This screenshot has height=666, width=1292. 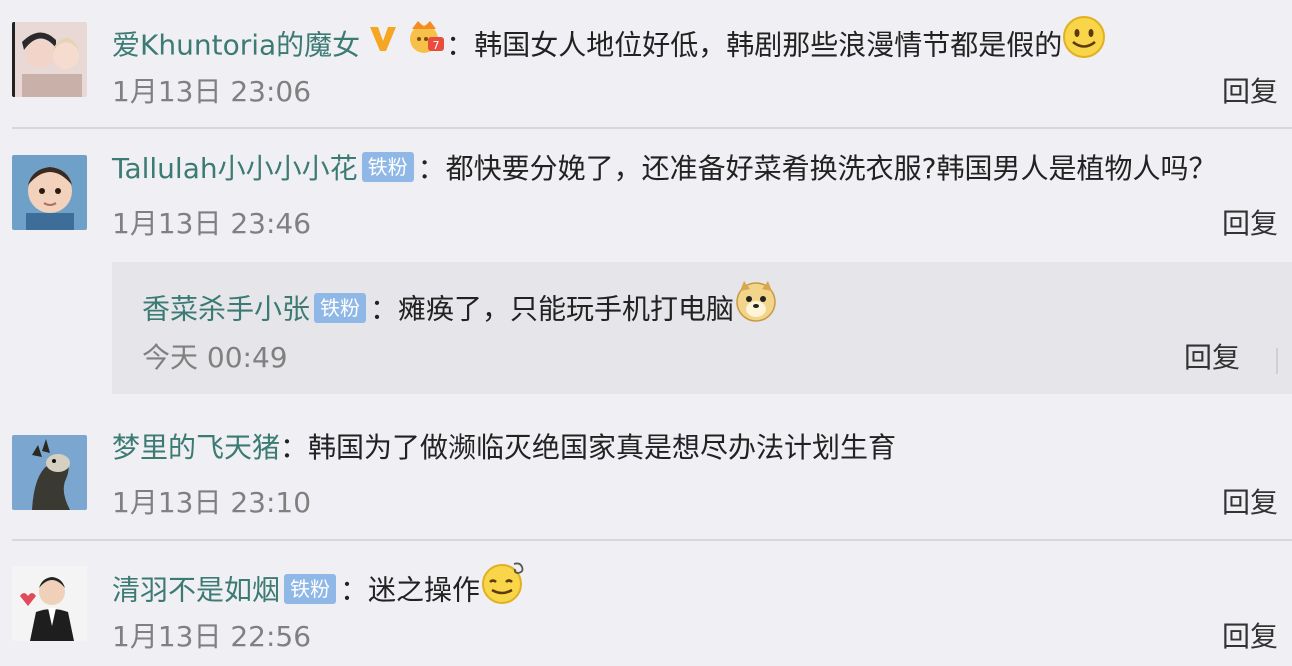 I want to click on comment-text: 韩国为了做濒临灭绝国家真是想尽办法计划生育, so click(x=602, y=447).